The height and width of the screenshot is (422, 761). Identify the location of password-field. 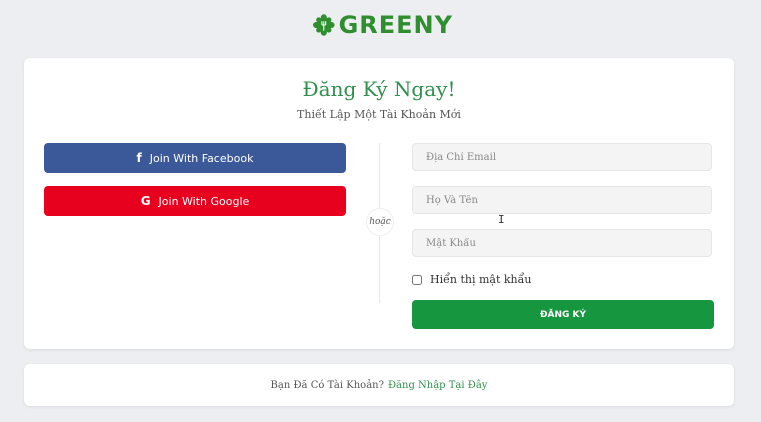
(562, 243).